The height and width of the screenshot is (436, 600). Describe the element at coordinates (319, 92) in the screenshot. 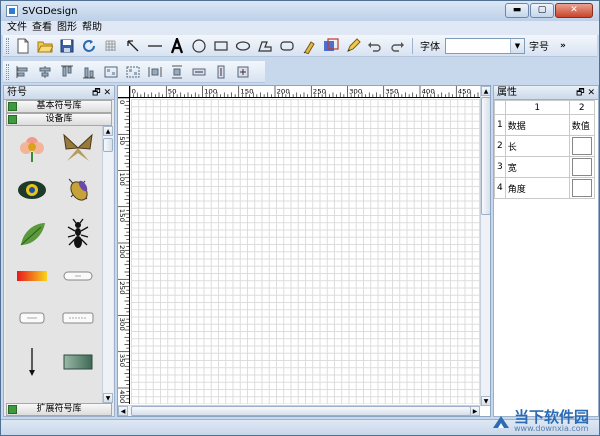

I see `ruler-label: 250` at that location.